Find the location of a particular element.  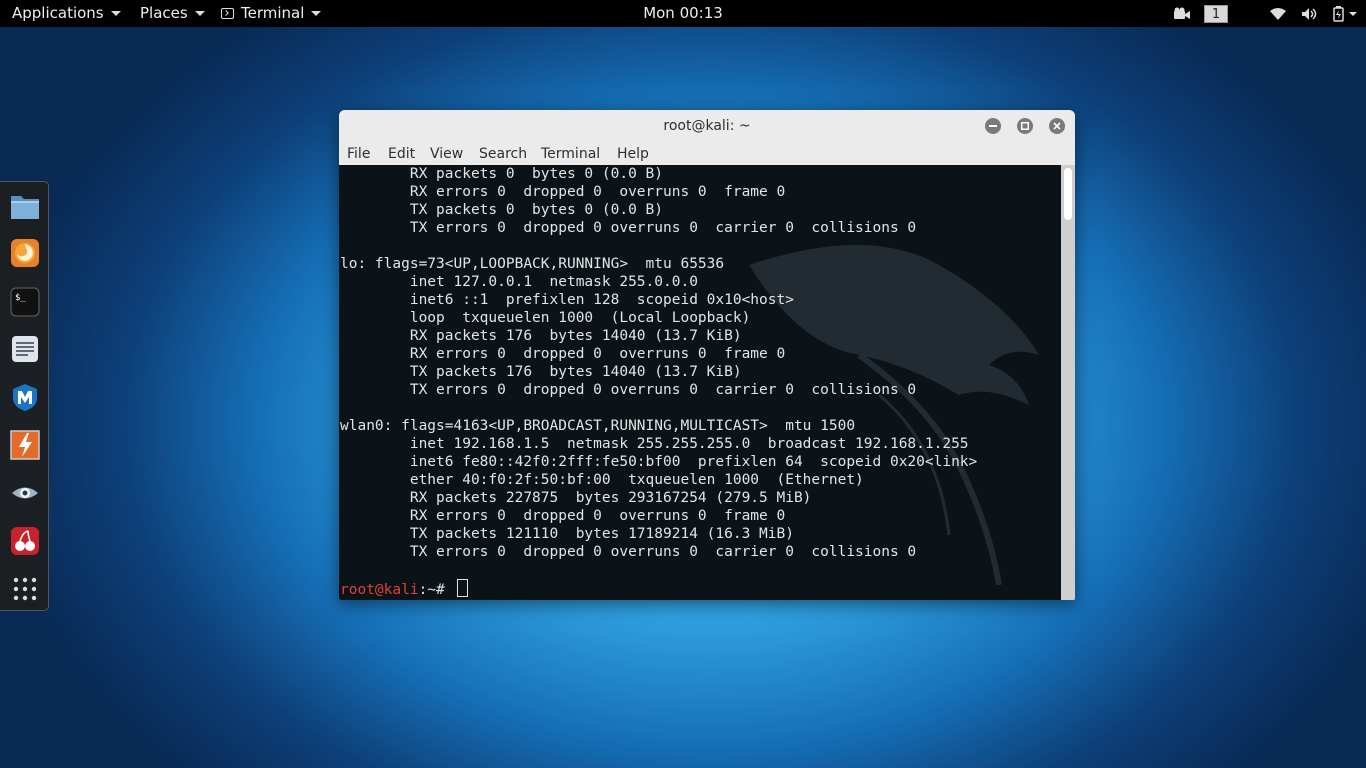

title-bar: root@kali: ~ is located at coordinates (707, 126).